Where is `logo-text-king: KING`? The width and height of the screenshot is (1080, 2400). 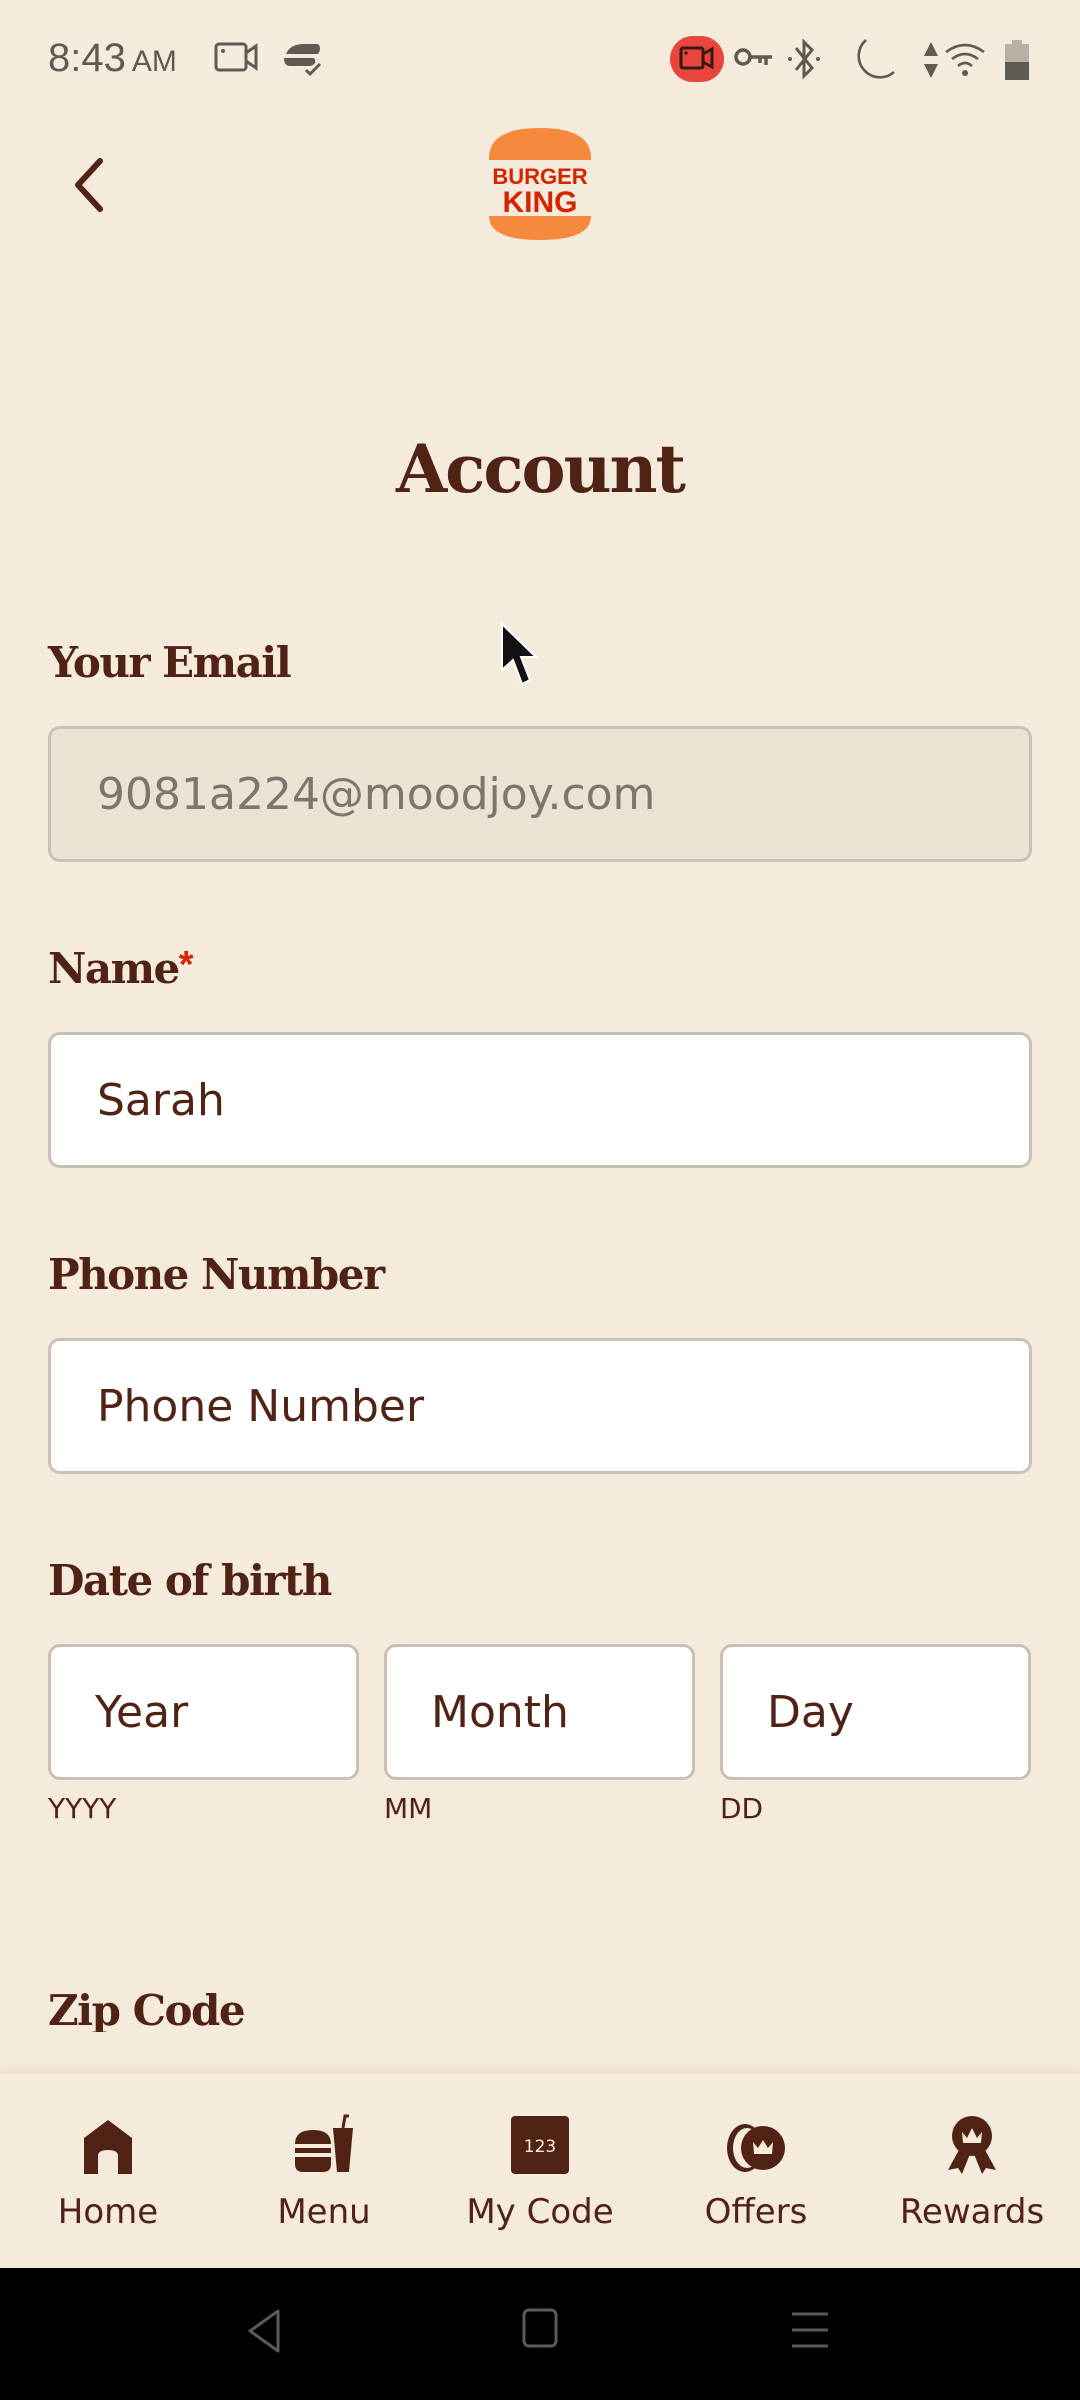 logo-text-king: KING is located at coordinates (540, 202).